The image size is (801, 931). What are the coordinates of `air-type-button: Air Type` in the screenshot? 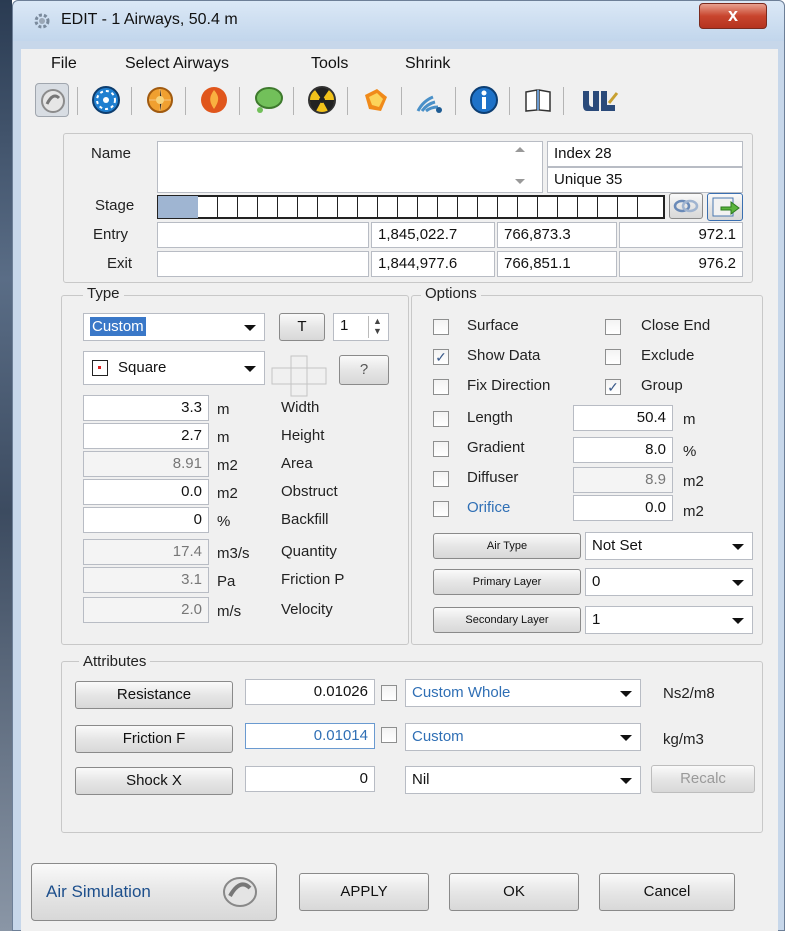 It's located at (507, 546).